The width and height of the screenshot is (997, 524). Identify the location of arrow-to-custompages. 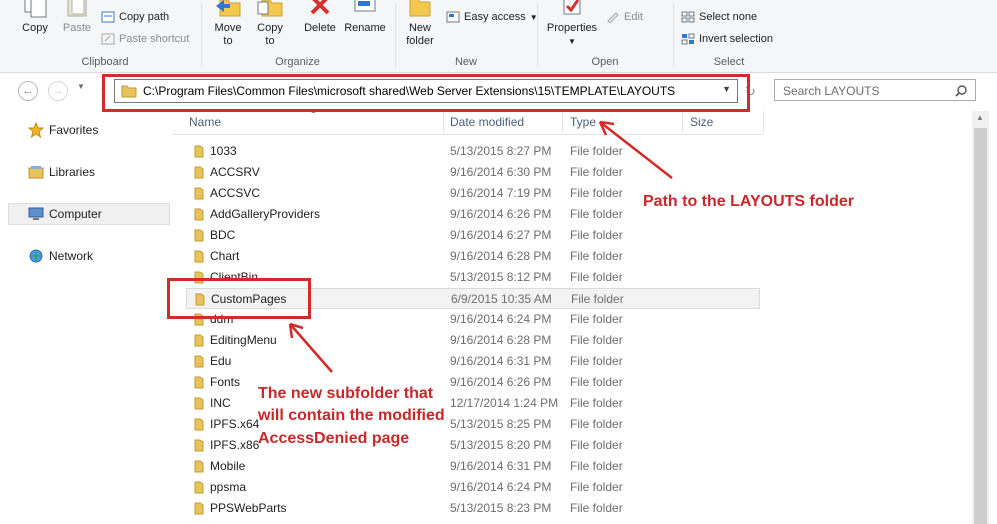
(311, 348).